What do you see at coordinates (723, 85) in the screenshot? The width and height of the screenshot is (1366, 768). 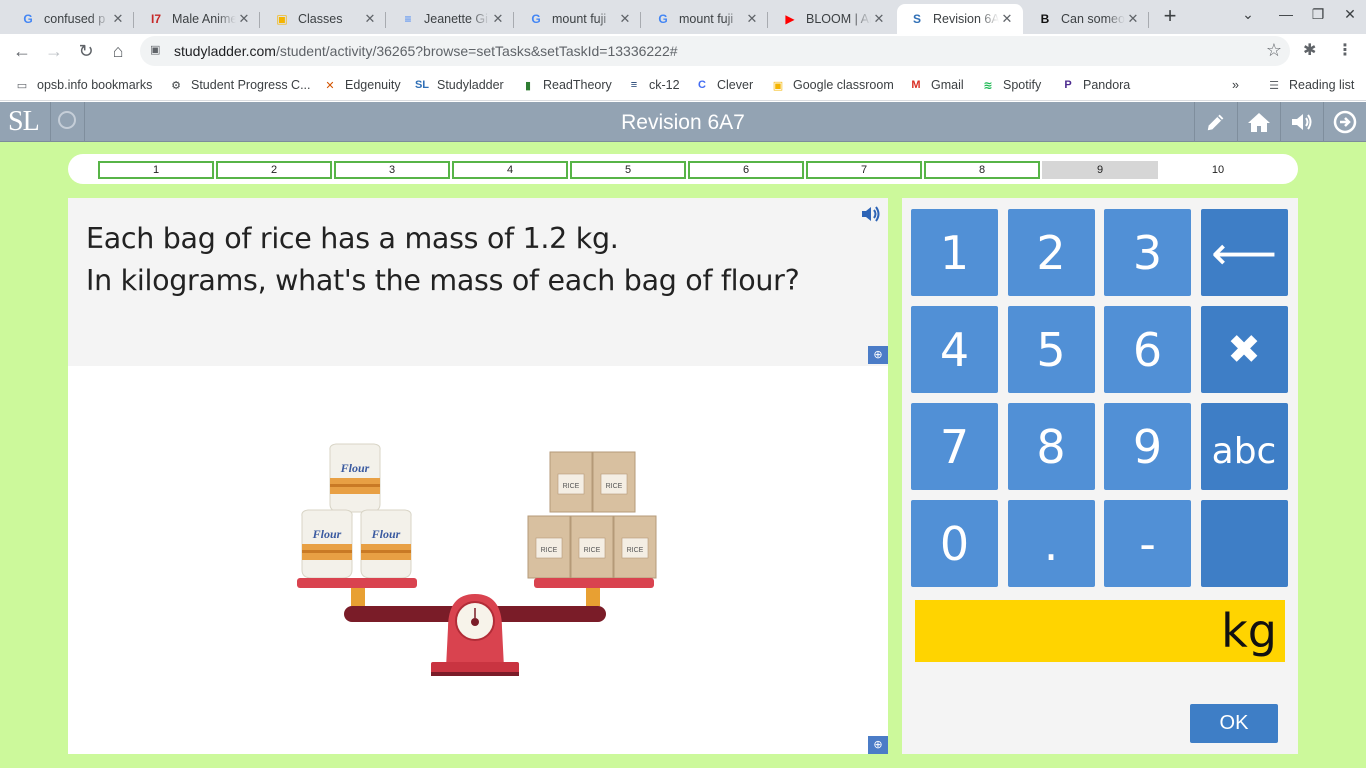 I see `bookmark-item: C Clever` at bounding box center [723, 85].